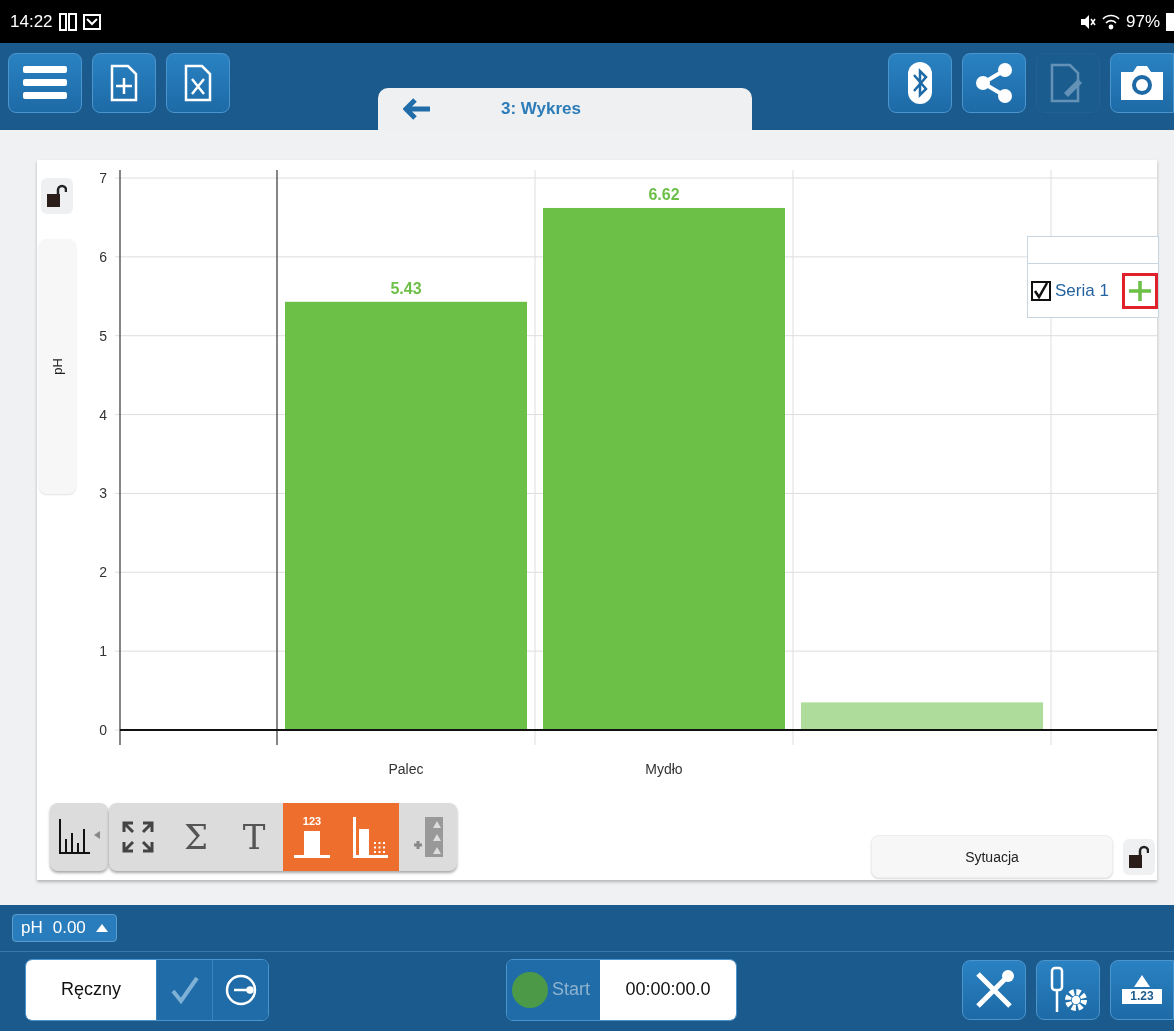  I want to click on checkbox, so click(1041, 290).